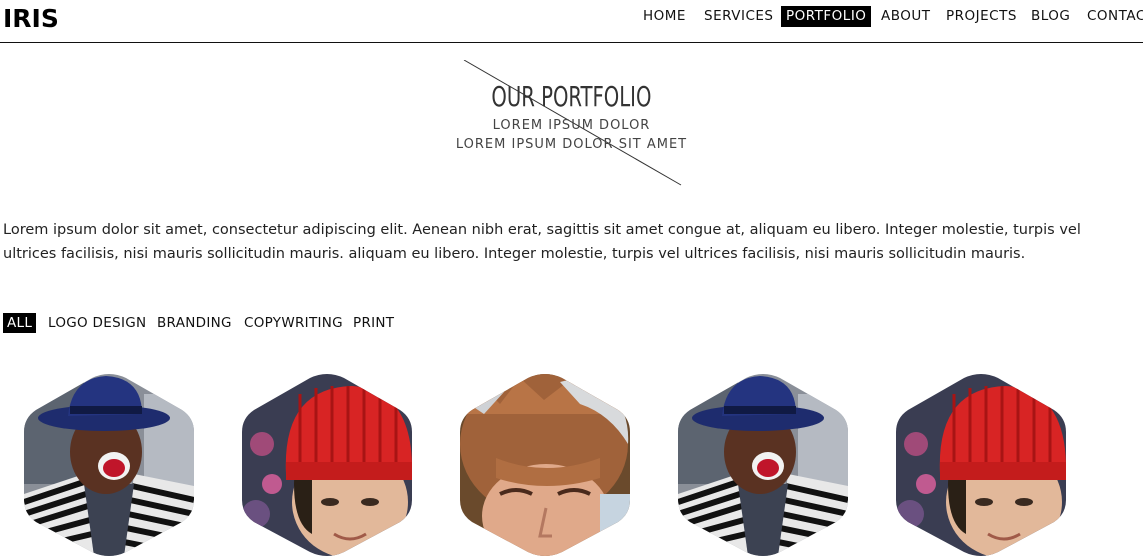 This screenshot has width=1143, height=556. I want to click on filter-copywriting: COPYWRITING, so click(293, 323).